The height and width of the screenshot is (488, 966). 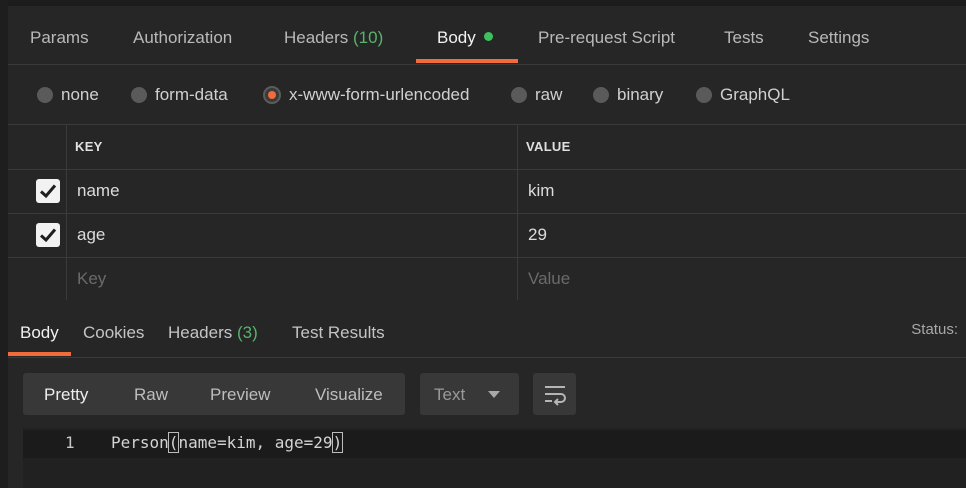 I want to click on matched-bracket-close: ), so click(x=337, y=442).